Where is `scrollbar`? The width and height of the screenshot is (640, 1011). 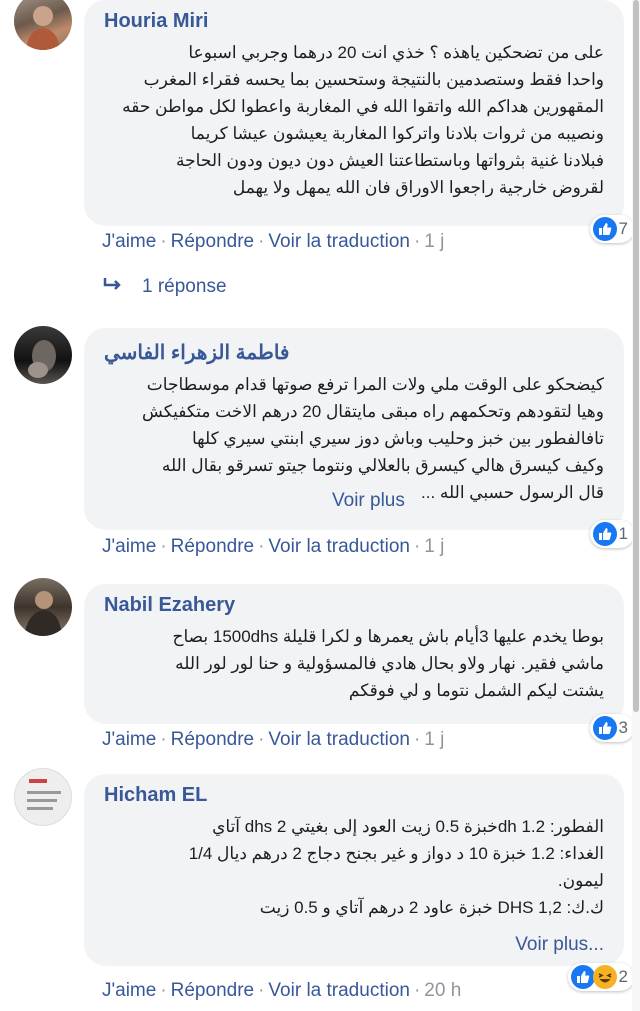 scrollbar is located at coordinates (636, 505).